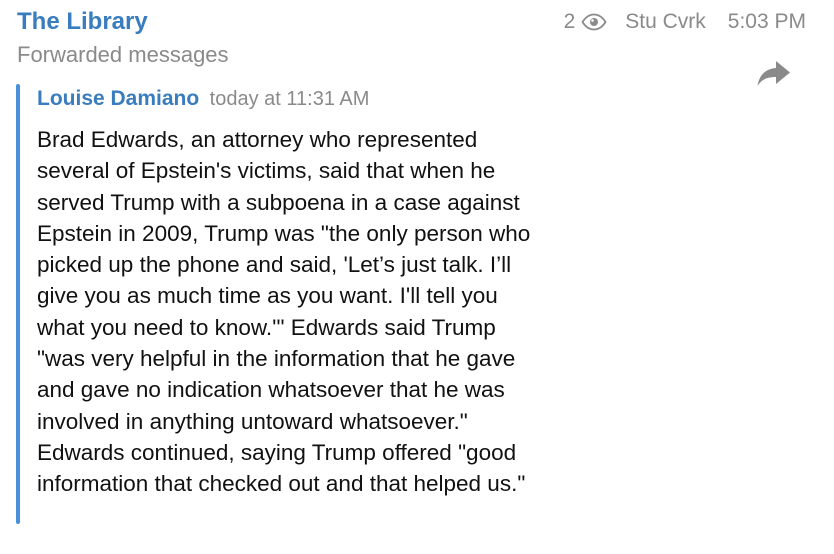 The image size is (834, 554). What do you see at coordinates (82, 22) in the screenshot?
I see `channel-title: The Library` at bounding box center [82, 22].